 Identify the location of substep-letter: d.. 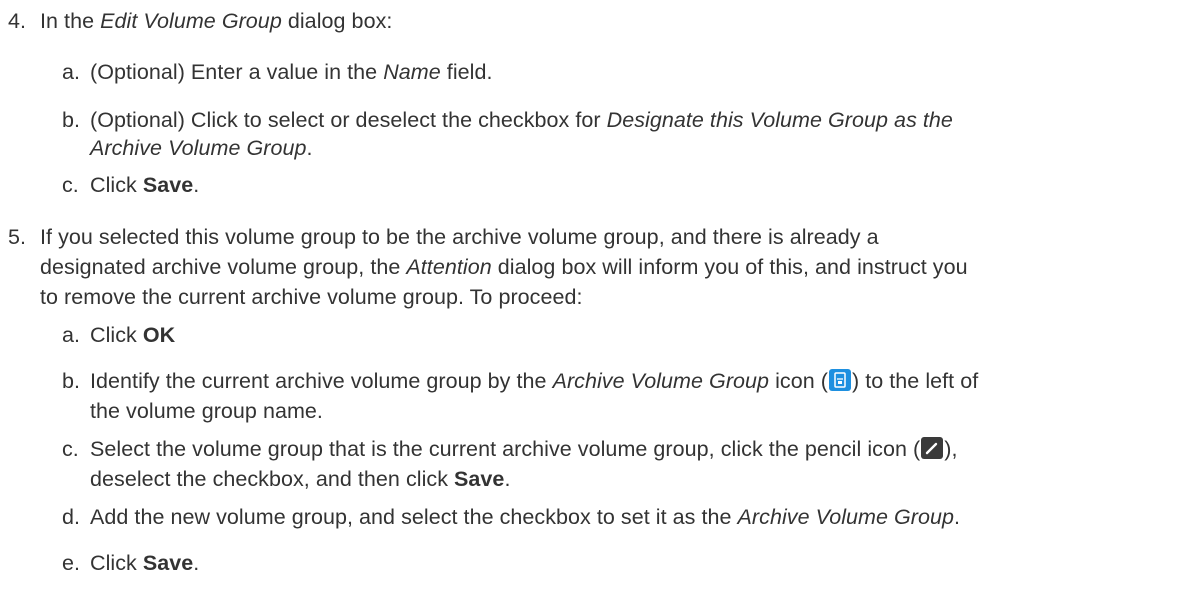
(71, 517).